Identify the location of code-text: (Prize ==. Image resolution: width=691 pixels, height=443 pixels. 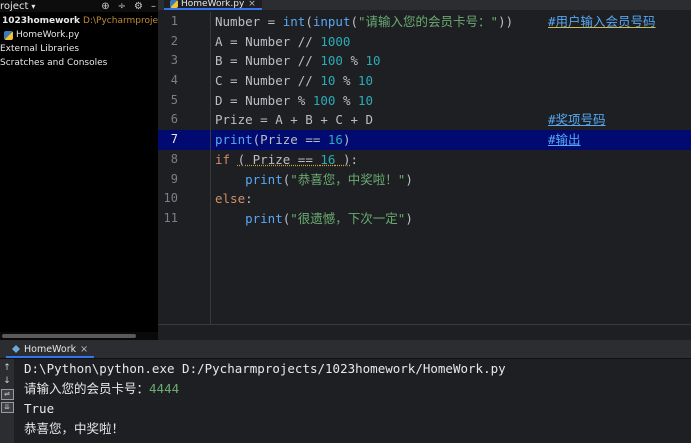
(290, 140).